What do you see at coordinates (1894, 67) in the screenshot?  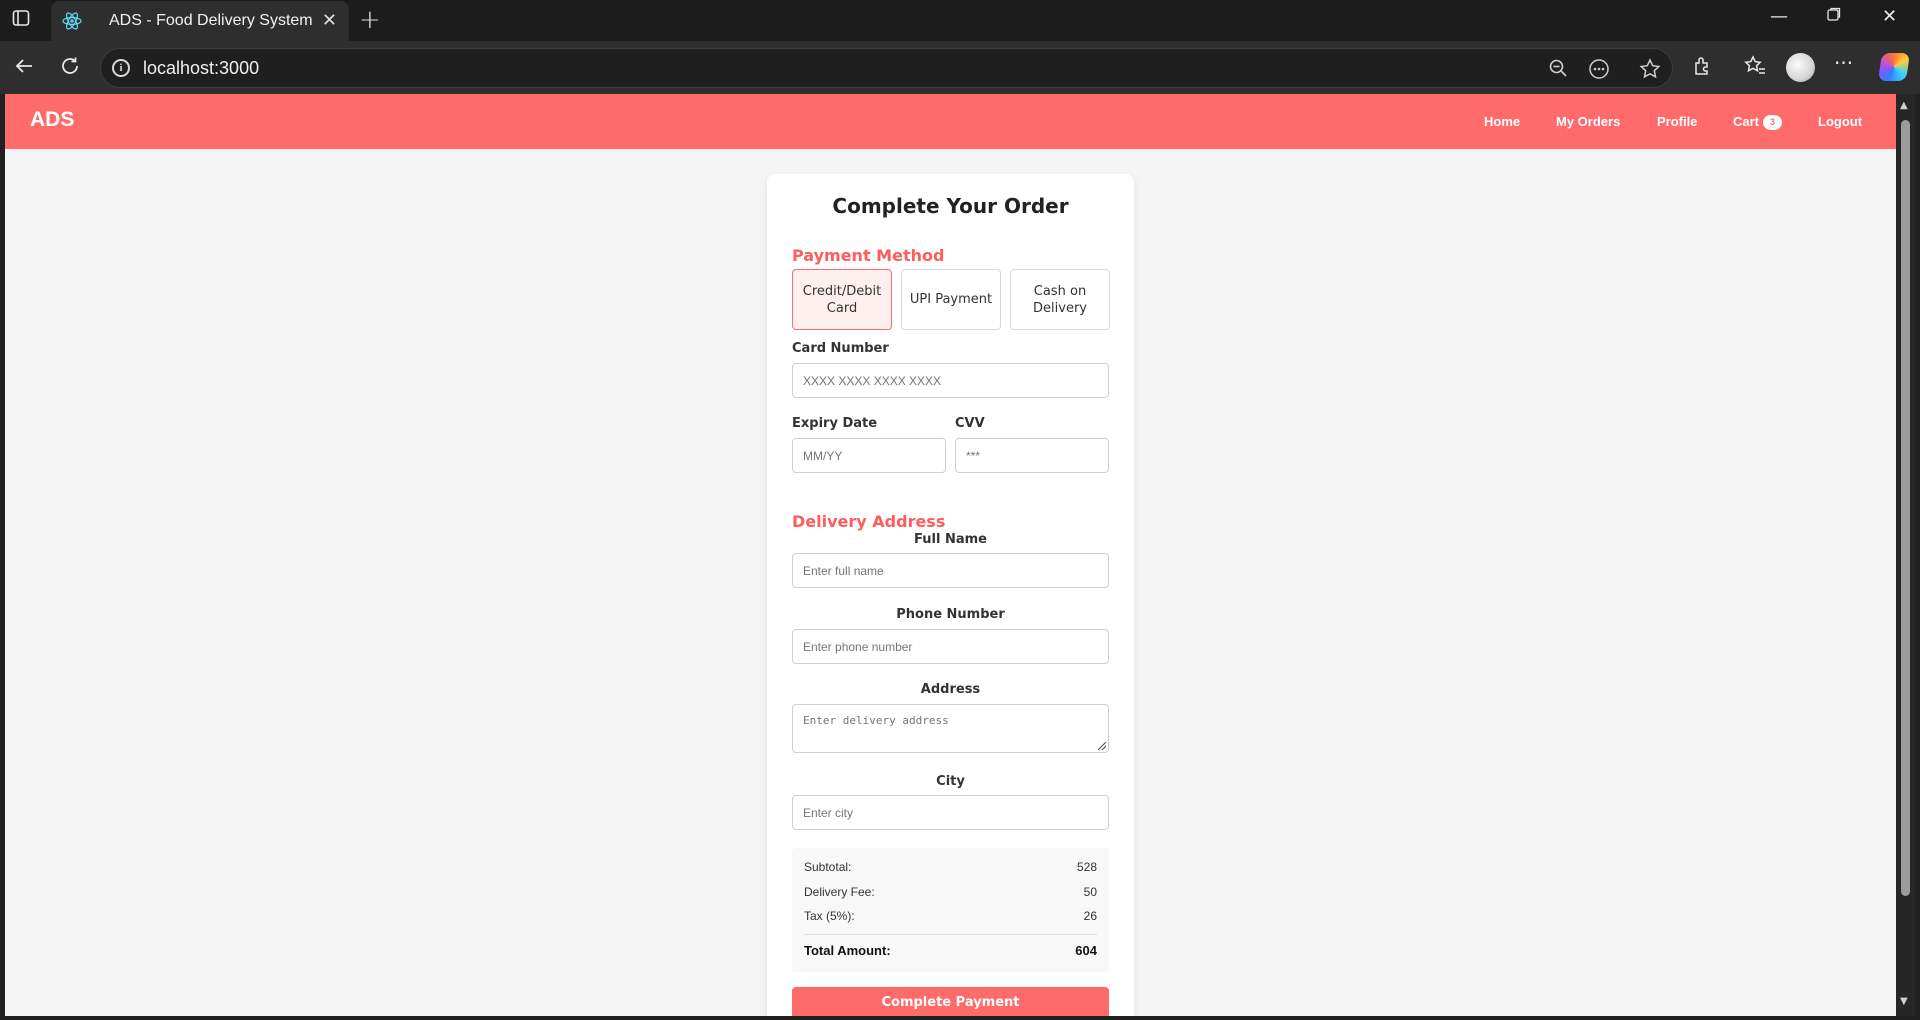 I see `copilot-icon` at bounding box center [1894, 67].